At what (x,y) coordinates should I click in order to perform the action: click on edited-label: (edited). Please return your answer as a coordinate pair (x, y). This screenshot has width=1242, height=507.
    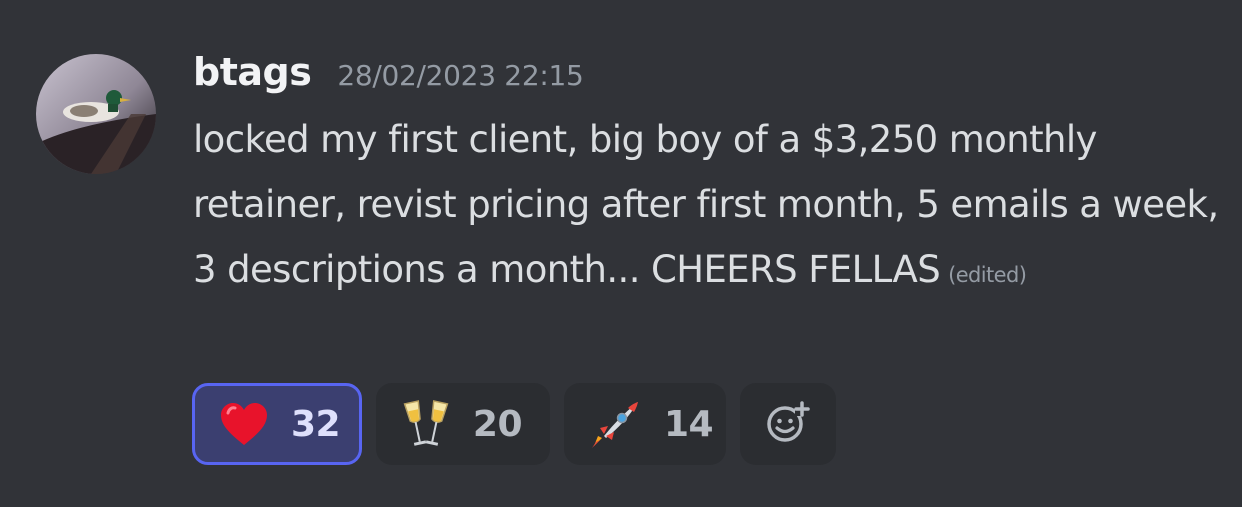
    Looking at the image, I should click on (987, 275).